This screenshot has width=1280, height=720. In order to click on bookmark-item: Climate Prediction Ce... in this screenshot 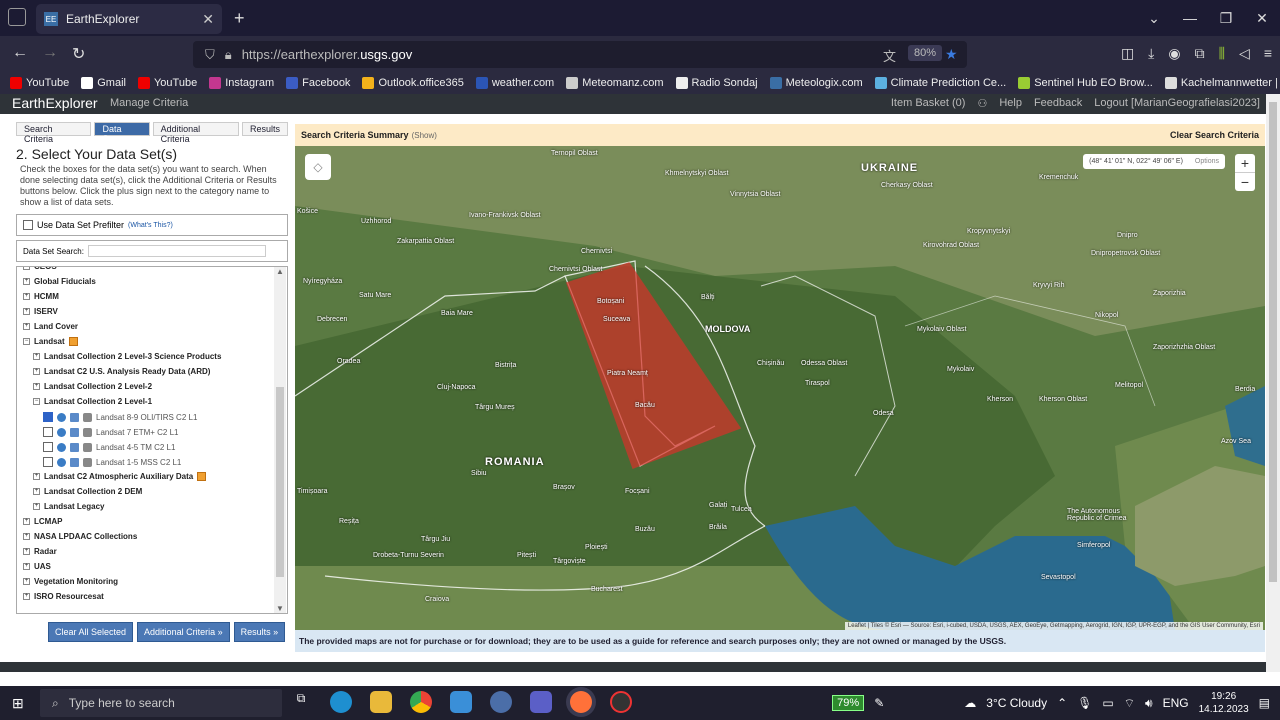, I will do `click(940, 83)`.